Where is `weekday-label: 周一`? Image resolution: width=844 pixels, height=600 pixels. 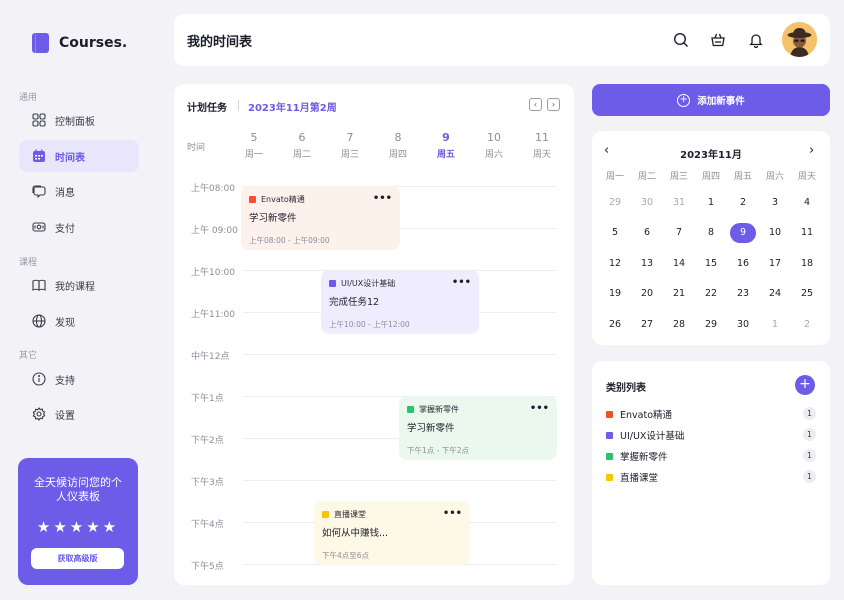 weekday-label: 周一 is located at coordinates (614, 176).